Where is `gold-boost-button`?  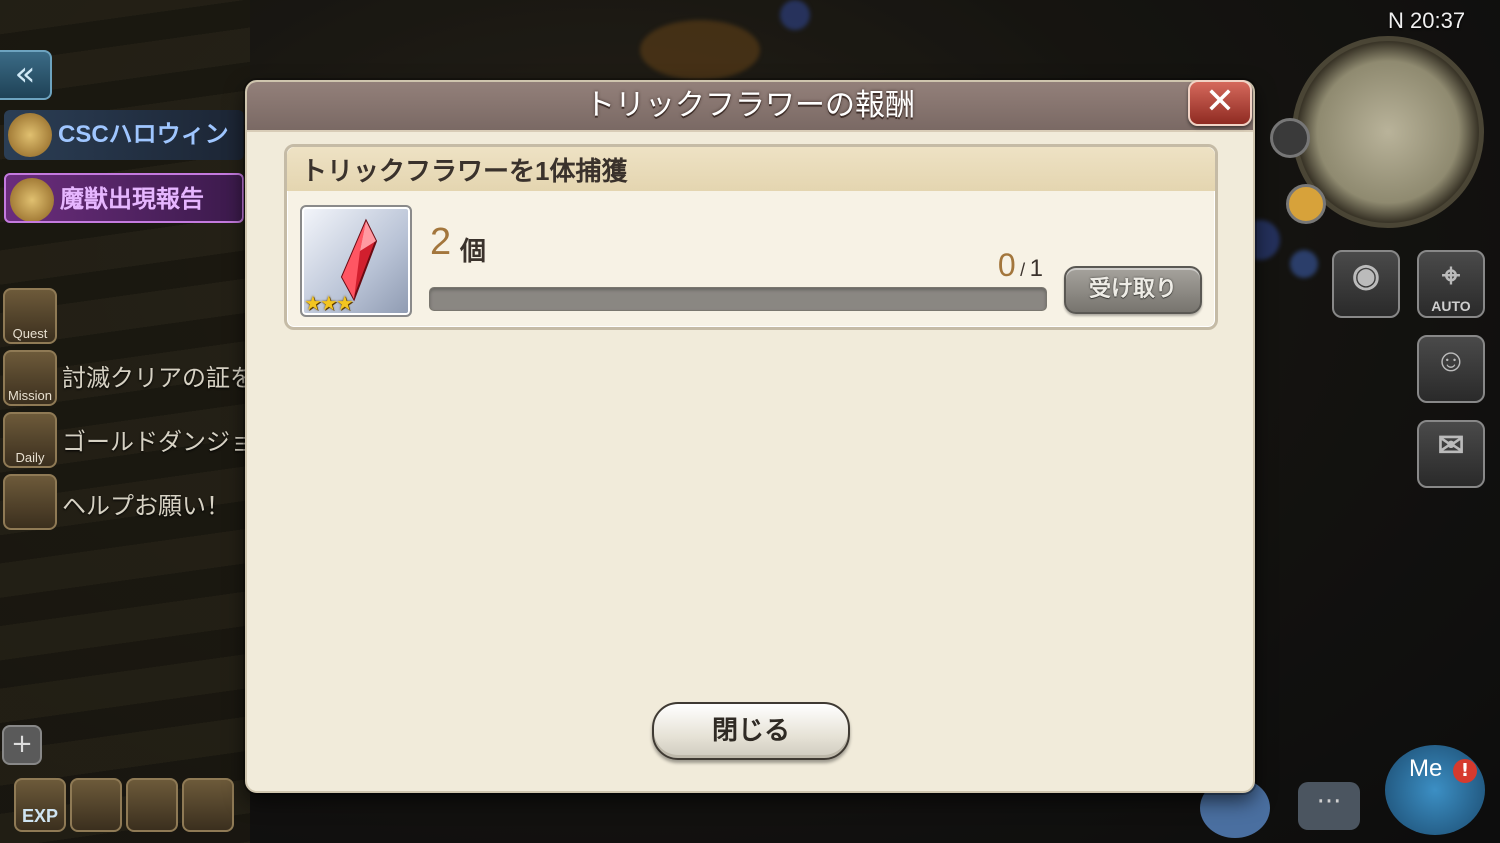 gold-boost-button is located at coordinates (96, 805).